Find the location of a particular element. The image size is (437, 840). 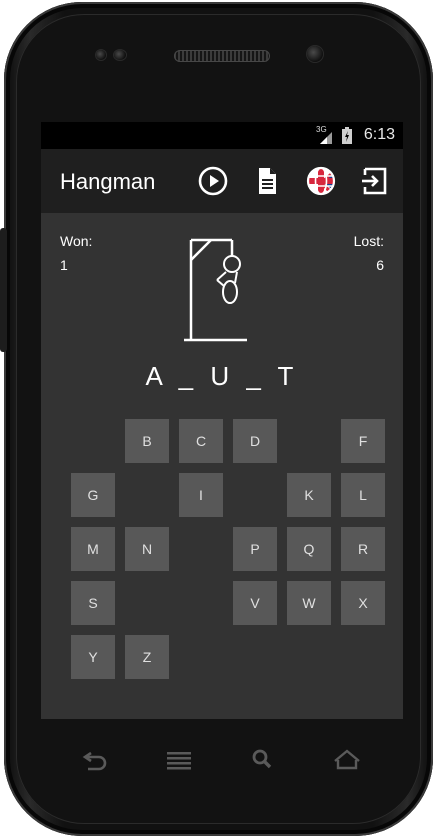

letter-key: R is located at coordinates (363, 549).